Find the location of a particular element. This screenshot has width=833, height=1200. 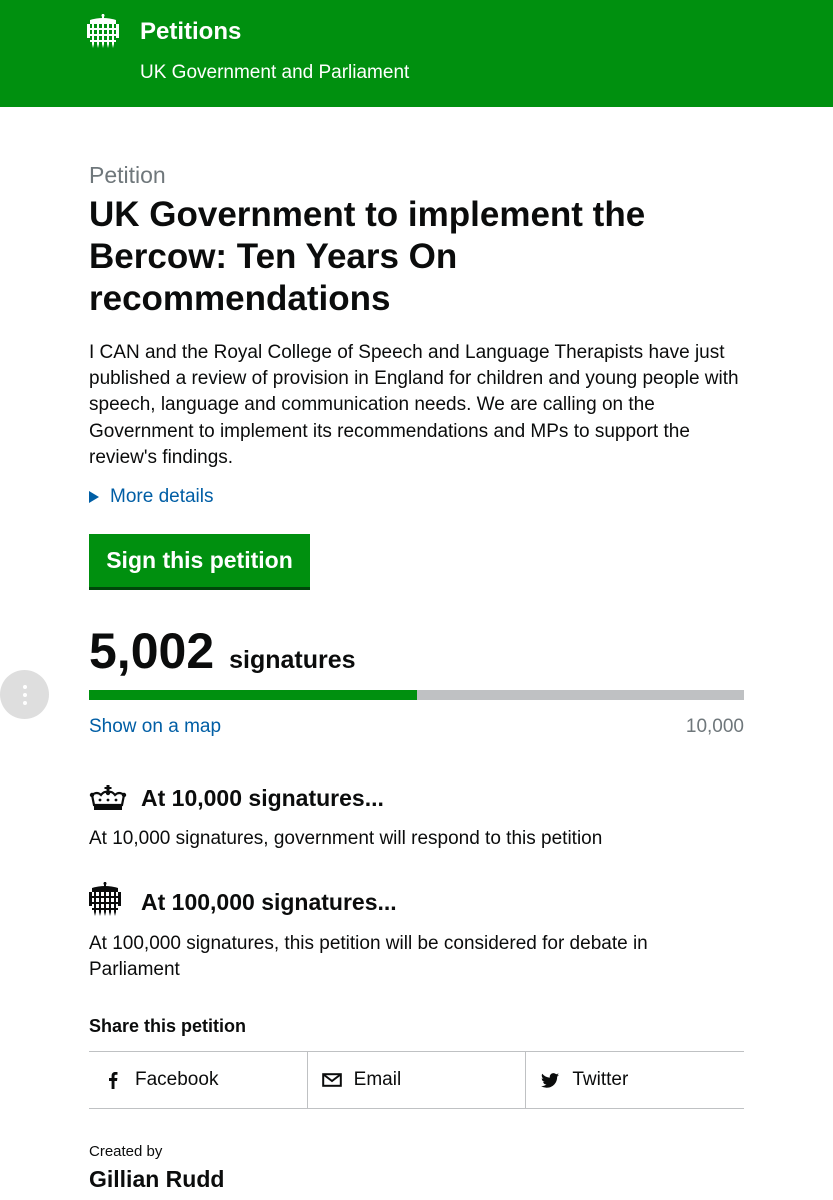

facebook-icon is located at coordinates (113, 1080).